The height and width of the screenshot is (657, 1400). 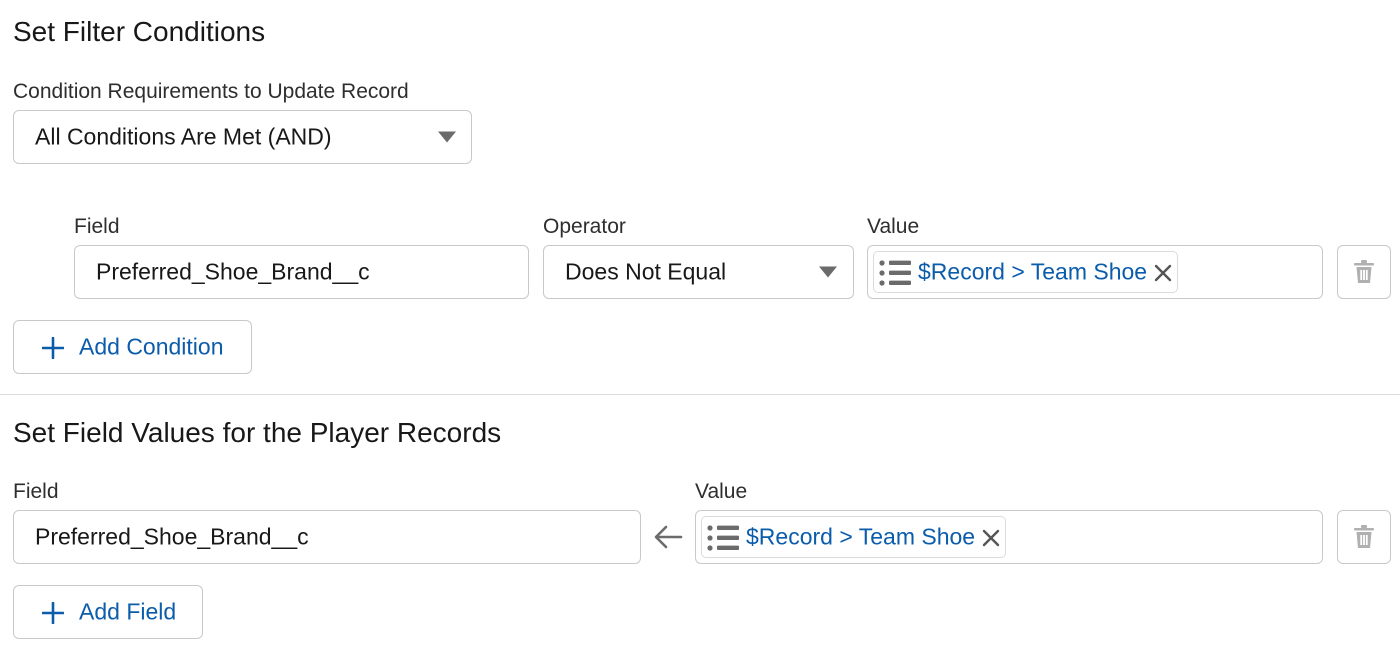 What do you see at coordinates (721, 491) in the screenshot?
I see `assignment-value-header: Value` at bounding box center [721, 491].